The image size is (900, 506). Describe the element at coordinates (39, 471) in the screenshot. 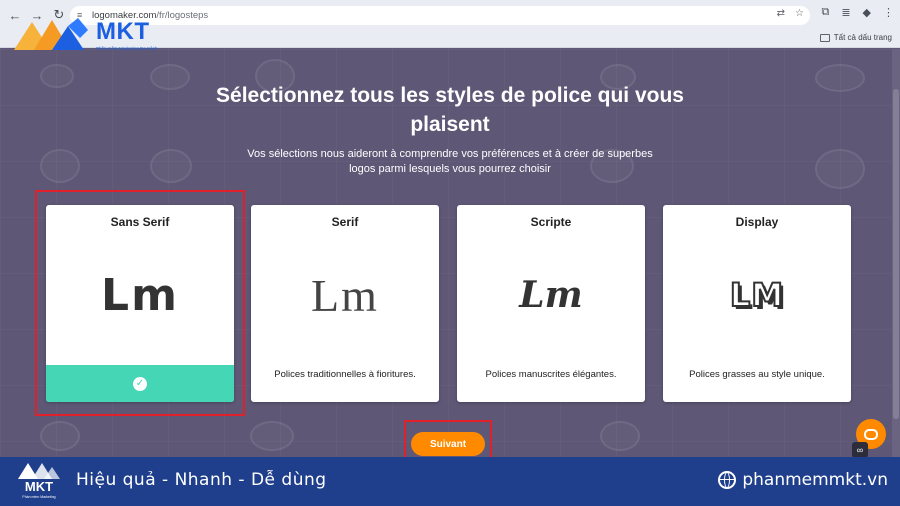

I see `banner-logo-icon` at that location.